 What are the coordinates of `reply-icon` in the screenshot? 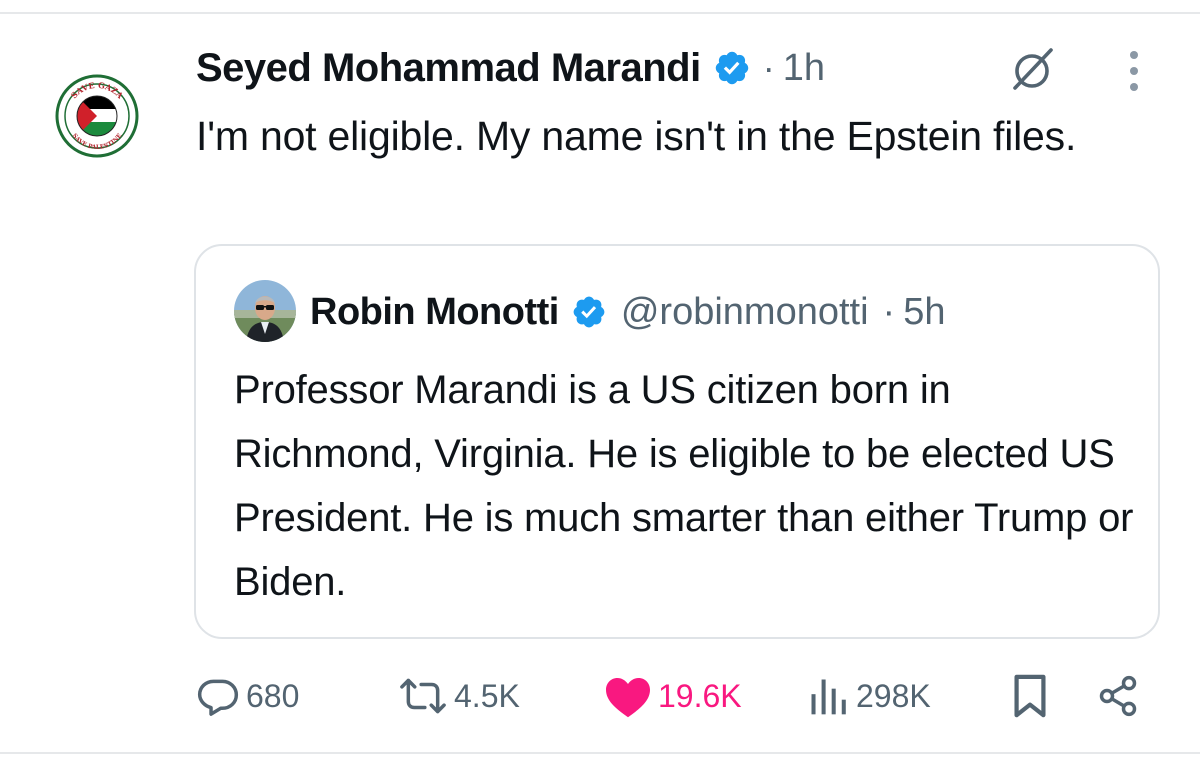 It's located at (218, 697).